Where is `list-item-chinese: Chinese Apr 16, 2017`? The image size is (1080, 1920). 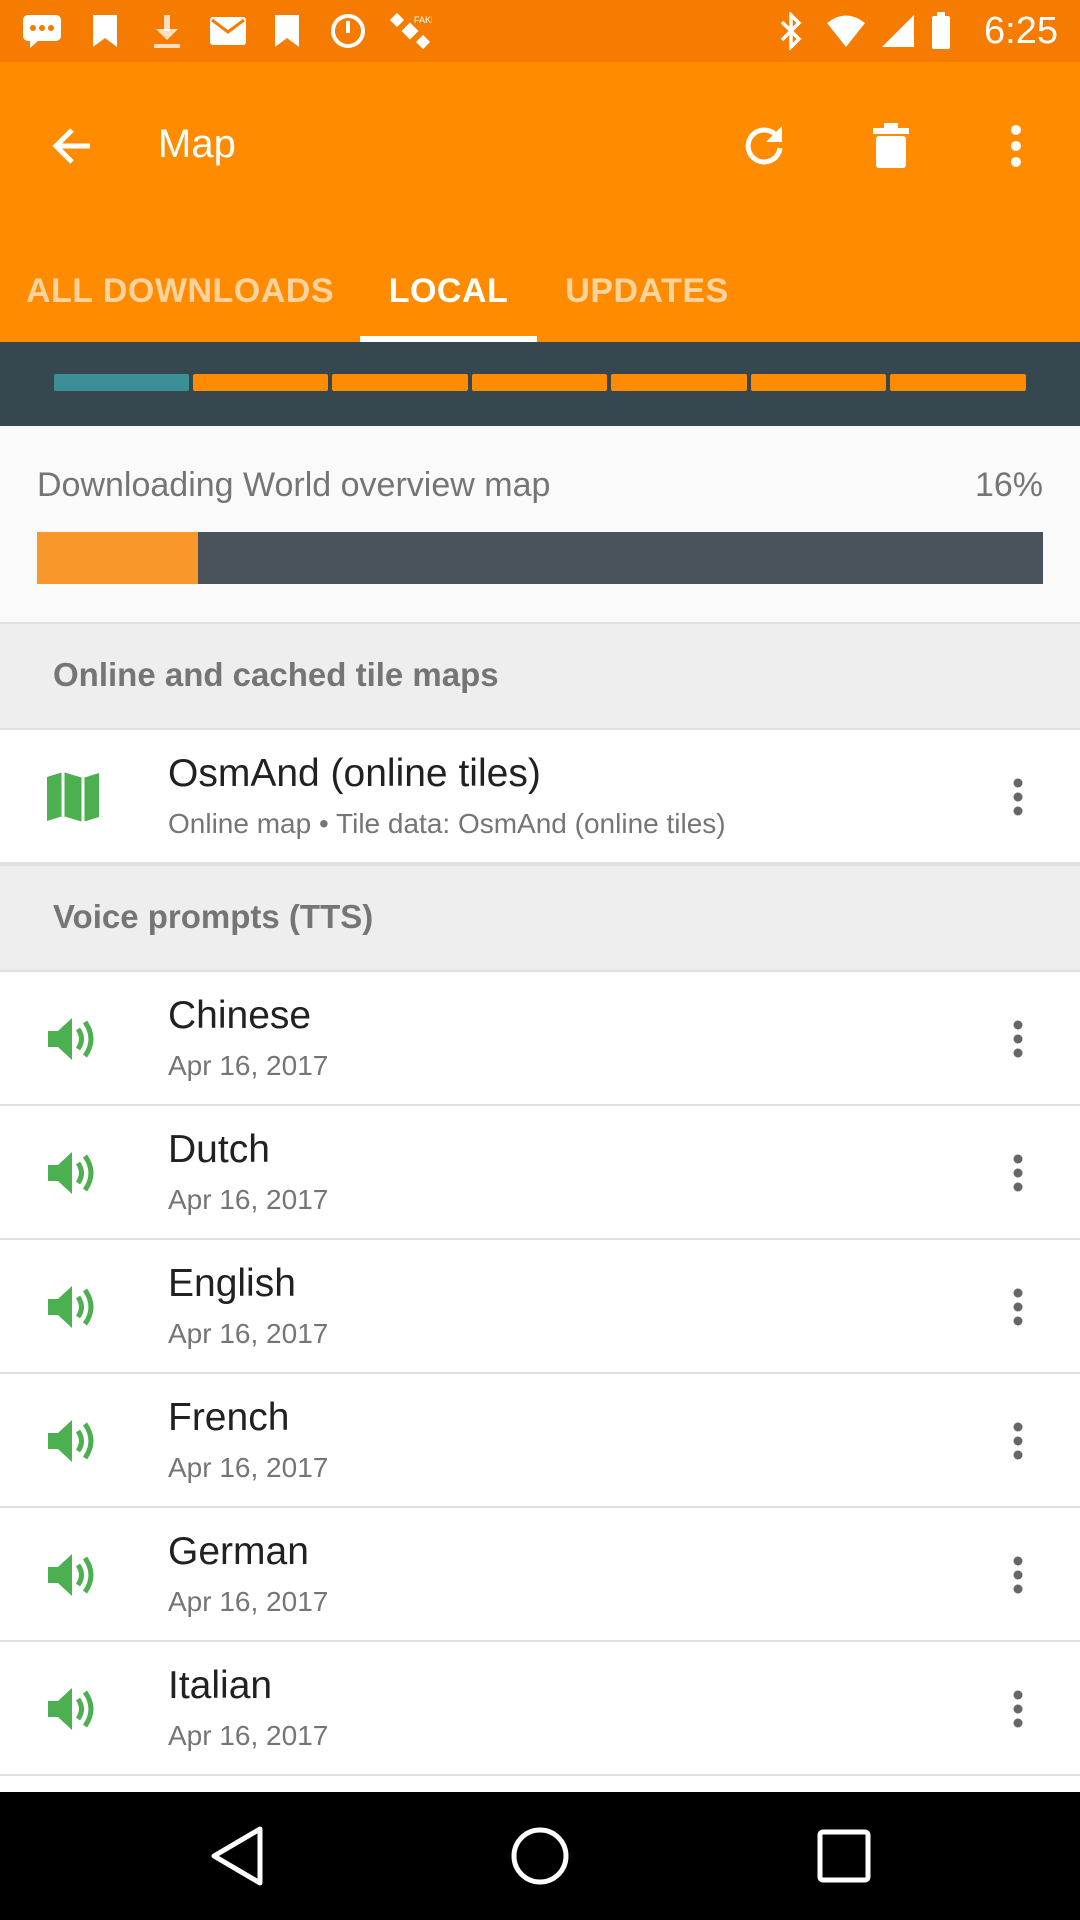 list-item-chinese: Chinese Apr 16, 2017 is located at coordinates (540, 1039).